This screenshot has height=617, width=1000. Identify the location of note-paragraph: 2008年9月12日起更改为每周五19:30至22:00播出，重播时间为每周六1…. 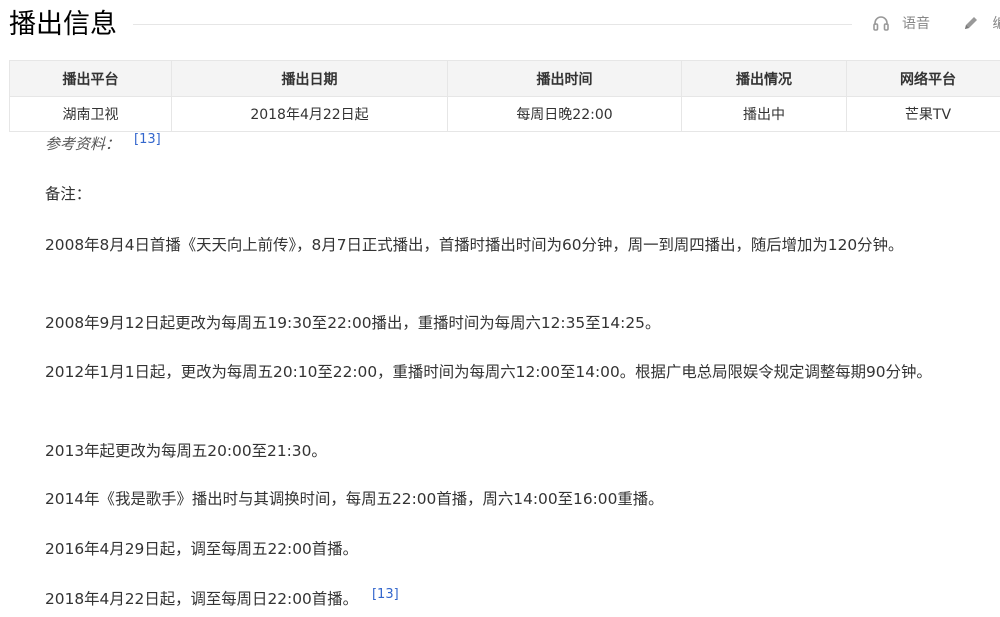
(504, 323).